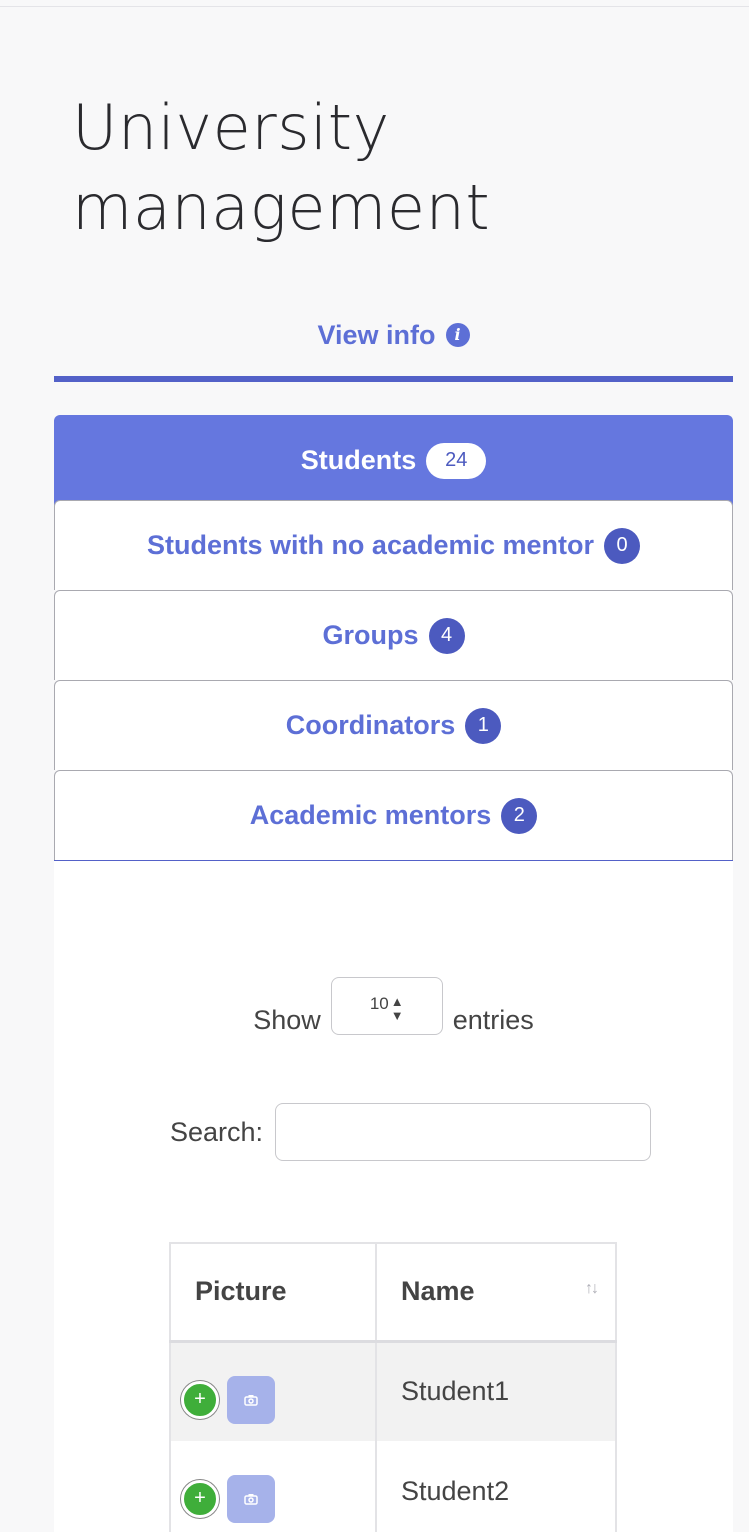 The image size is (749, 1532). Describe the element at coordinates (483, 725) in the screenshot. I see `count-badge: 1` at that location.